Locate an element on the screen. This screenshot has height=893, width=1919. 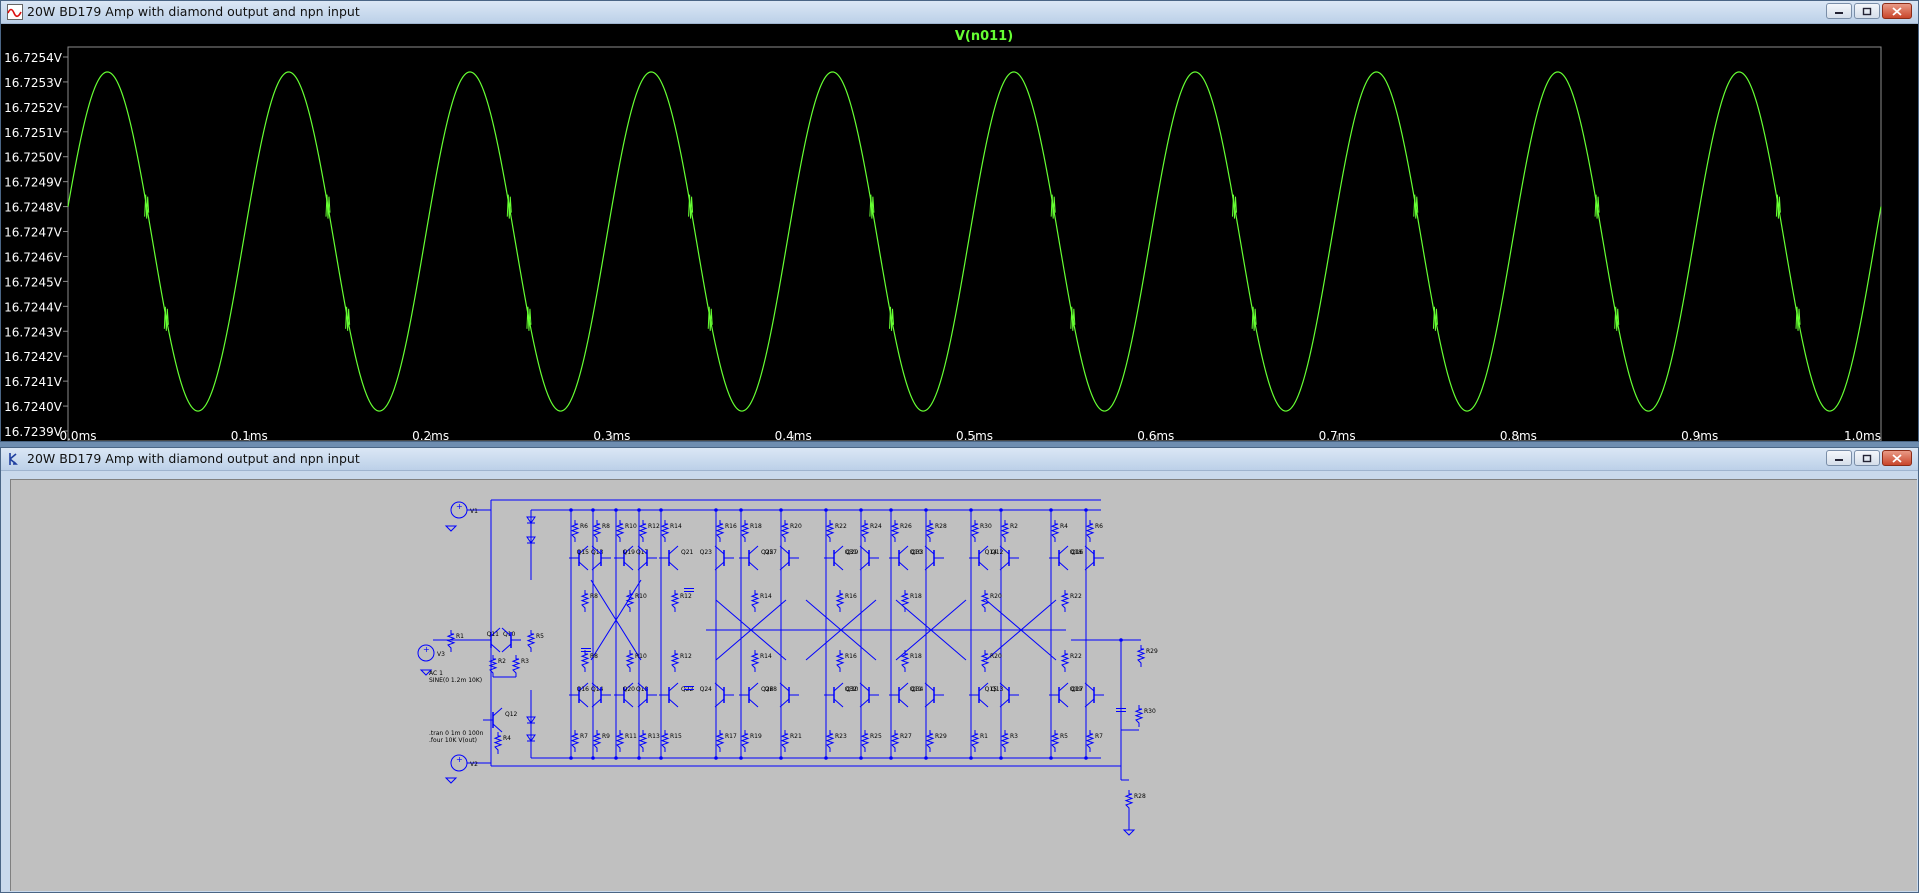
y-tick-label: 16.7250V is located at coordinates (33, 158).